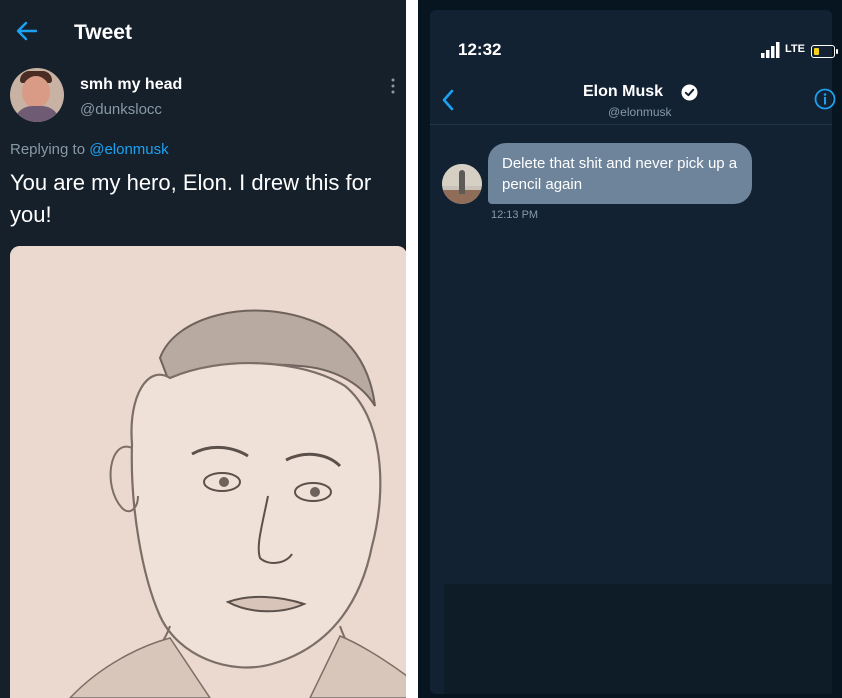  I want to click on header-title: Tweet, so click(103, 32).